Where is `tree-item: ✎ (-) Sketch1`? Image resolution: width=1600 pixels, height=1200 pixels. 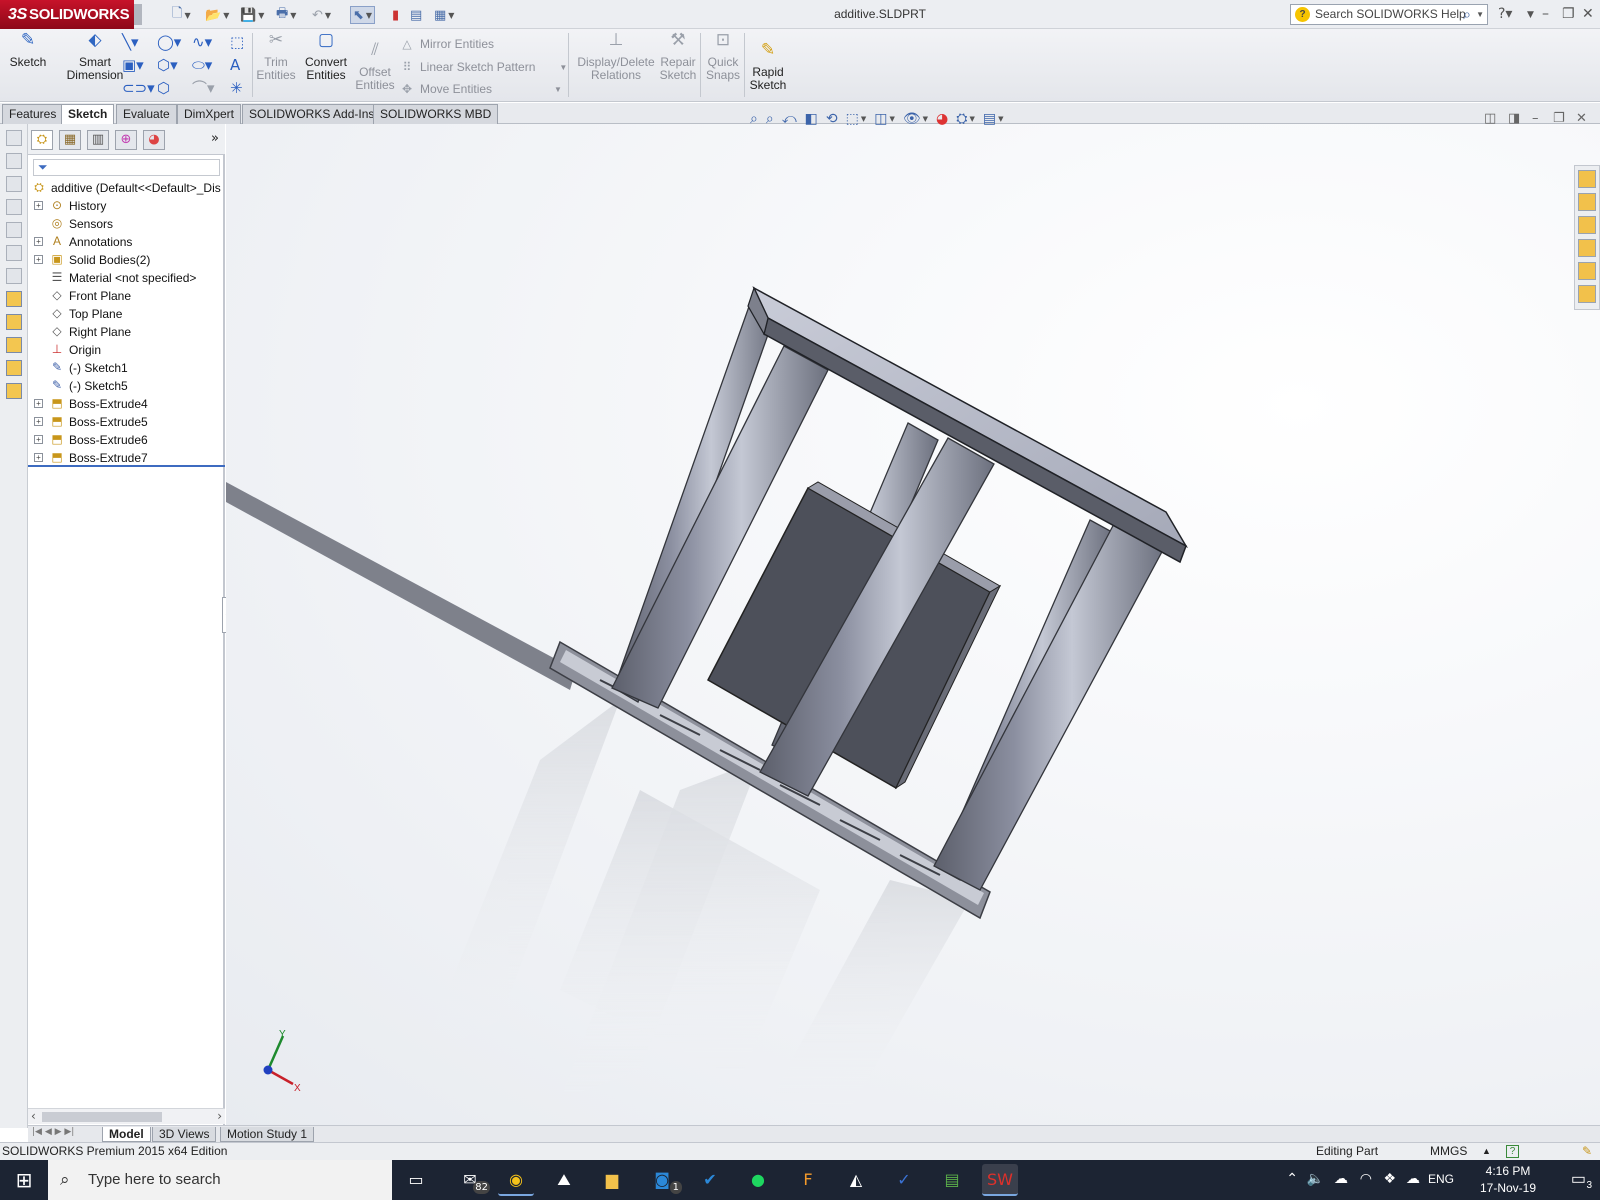
tree-item: ✎ (-) Sketch1 is located at coordinates (126, 368).